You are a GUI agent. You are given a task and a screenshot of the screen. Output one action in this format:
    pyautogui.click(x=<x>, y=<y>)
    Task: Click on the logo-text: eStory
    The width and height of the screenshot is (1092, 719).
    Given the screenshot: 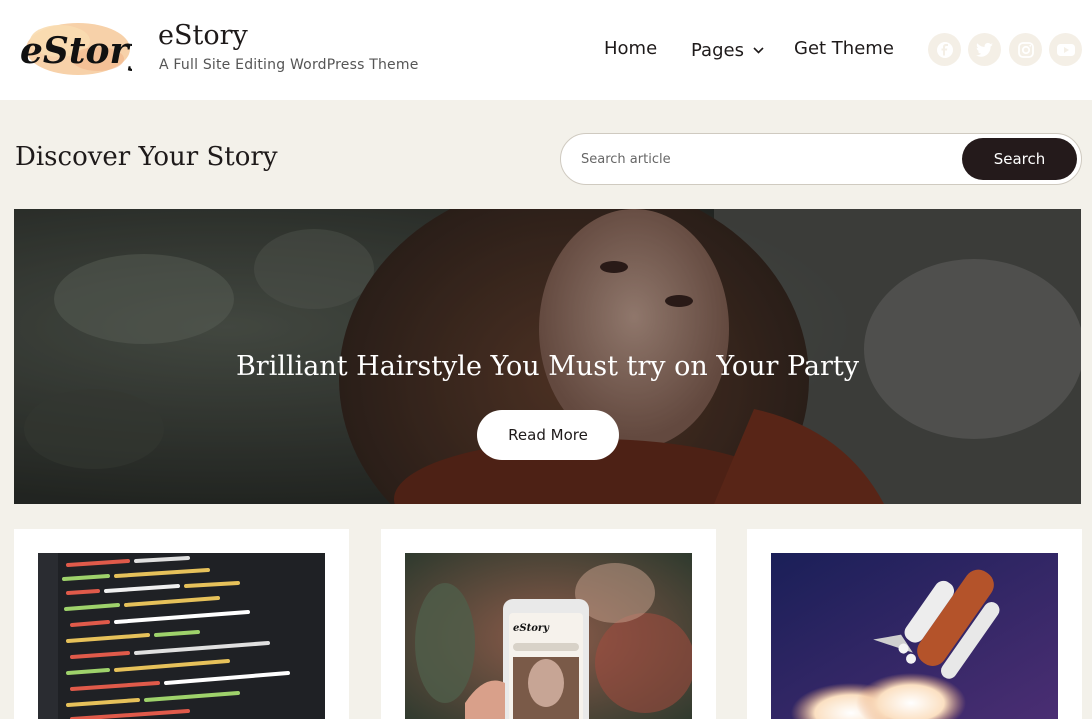 What is the action you would take?
    pyautogui.click(x=76, y=51)
    